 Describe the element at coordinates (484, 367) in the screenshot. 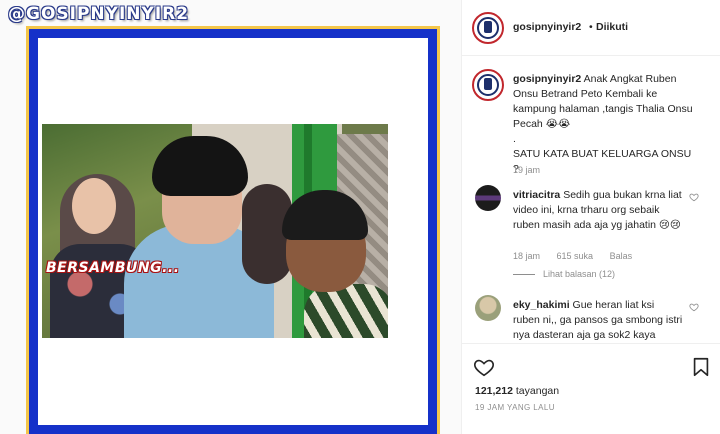

I see `like-heart-icon` at that location.